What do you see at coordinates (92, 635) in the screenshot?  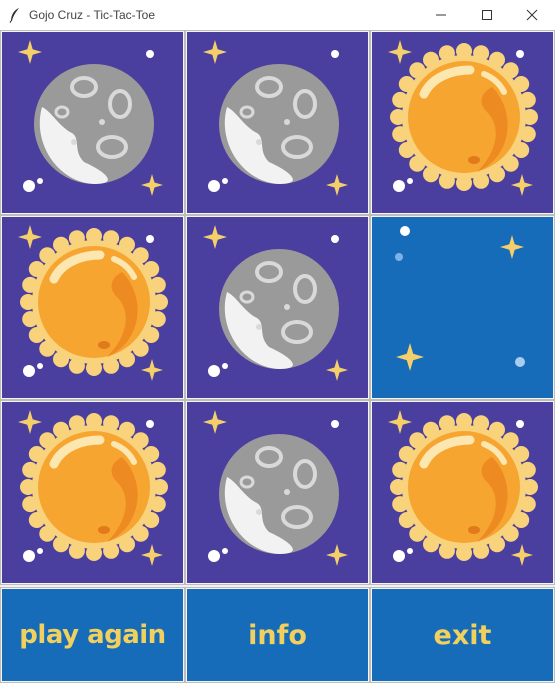 I see `play-again-button: play again` at bounding box center [92, 635].